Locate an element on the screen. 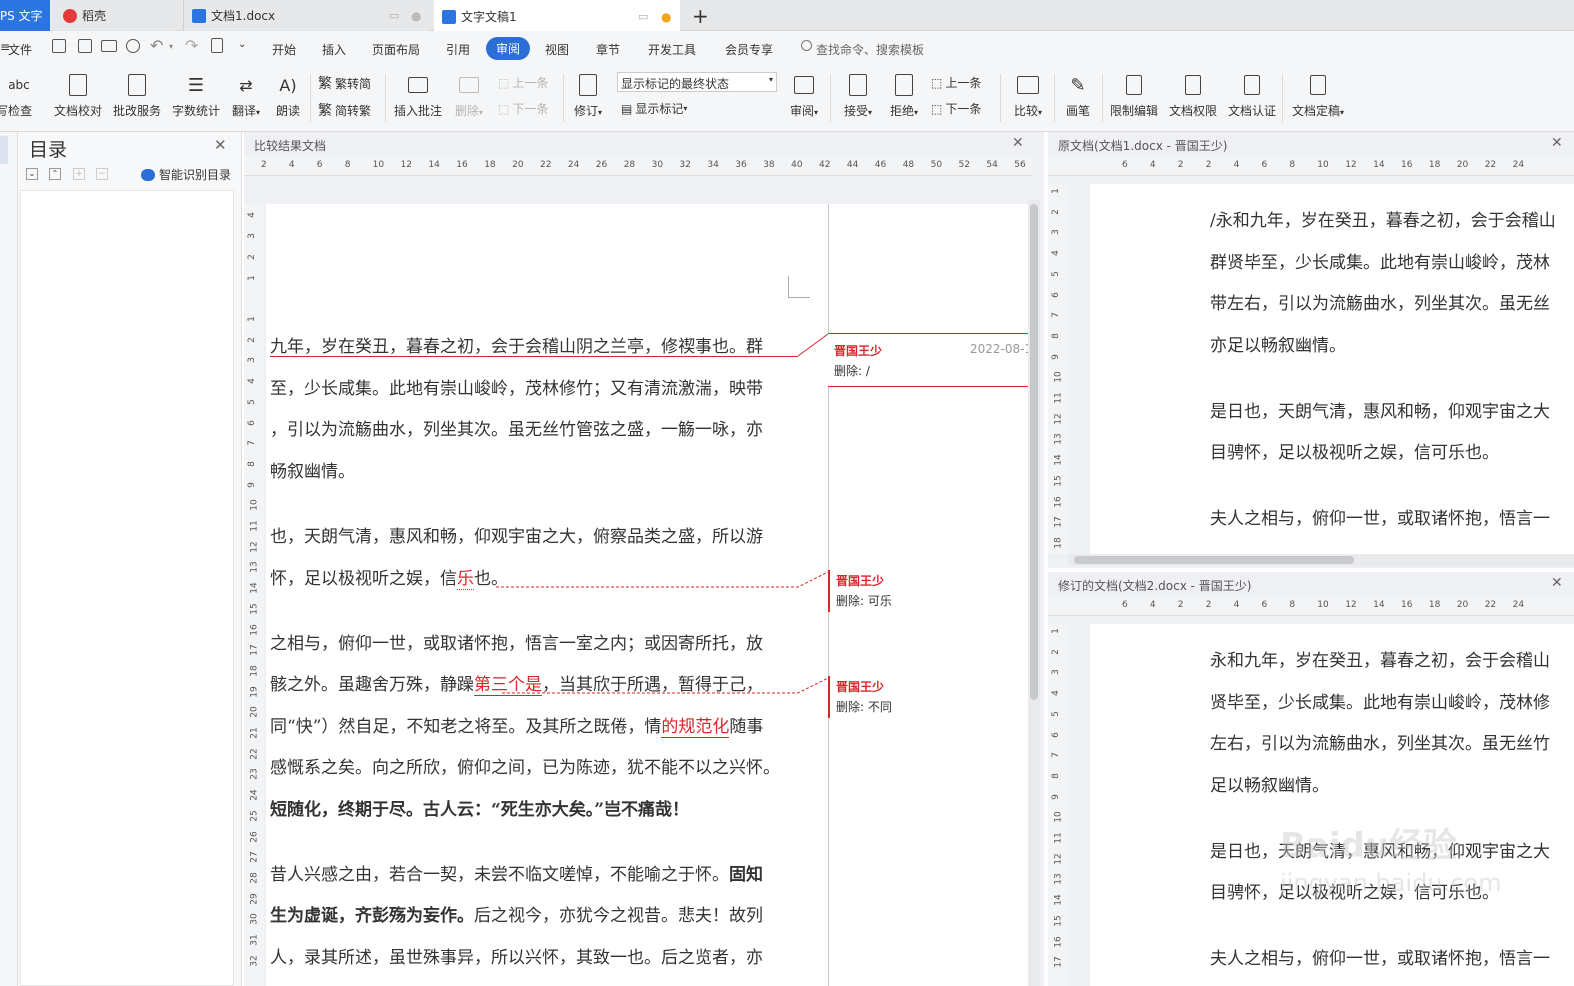 The width and height of the screenshot is (1574, 986). collapse-all-icon: ⌃ is located at coordinates (55, 174).